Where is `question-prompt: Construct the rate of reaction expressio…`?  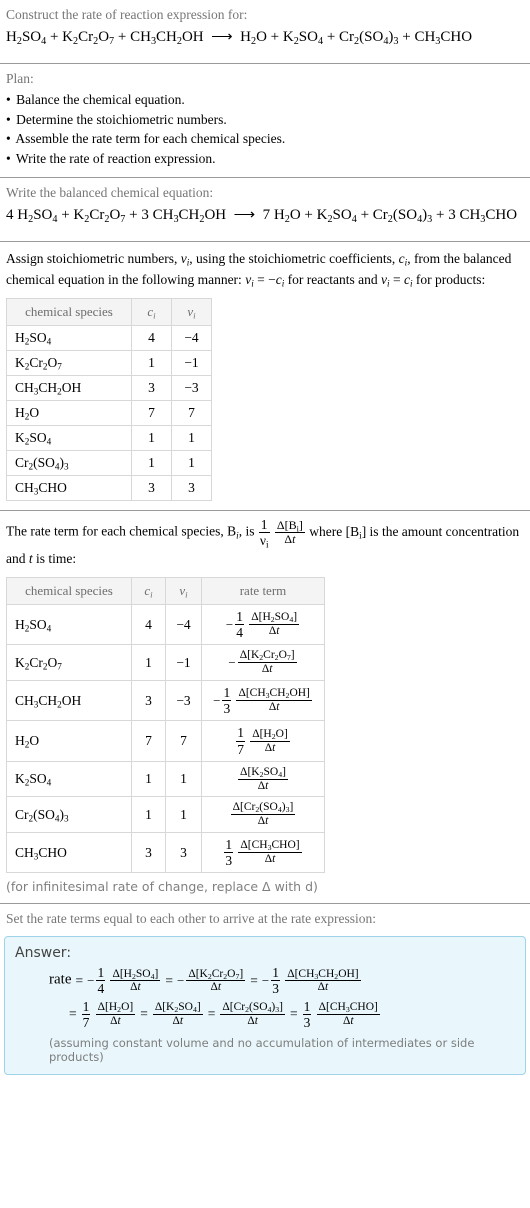
question-prompt: Construct the rate of reaction expressio… is located at coordinates (127, 14).